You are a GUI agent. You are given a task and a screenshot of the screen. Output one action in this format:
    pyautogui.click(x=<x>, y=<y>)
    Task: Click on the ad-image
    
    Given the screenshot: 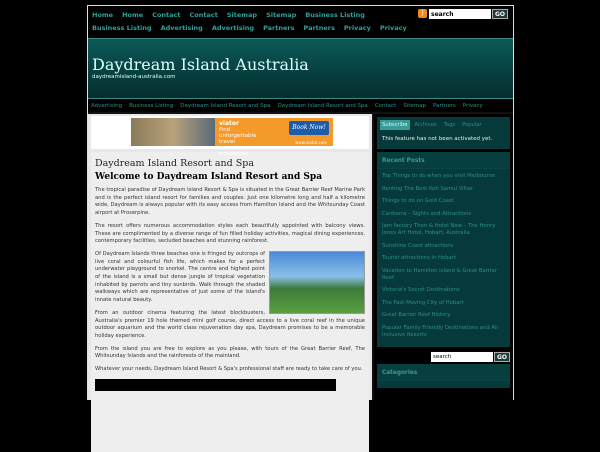 What is the action you would take?
    pyautogui.click(x=173, y=132)
    